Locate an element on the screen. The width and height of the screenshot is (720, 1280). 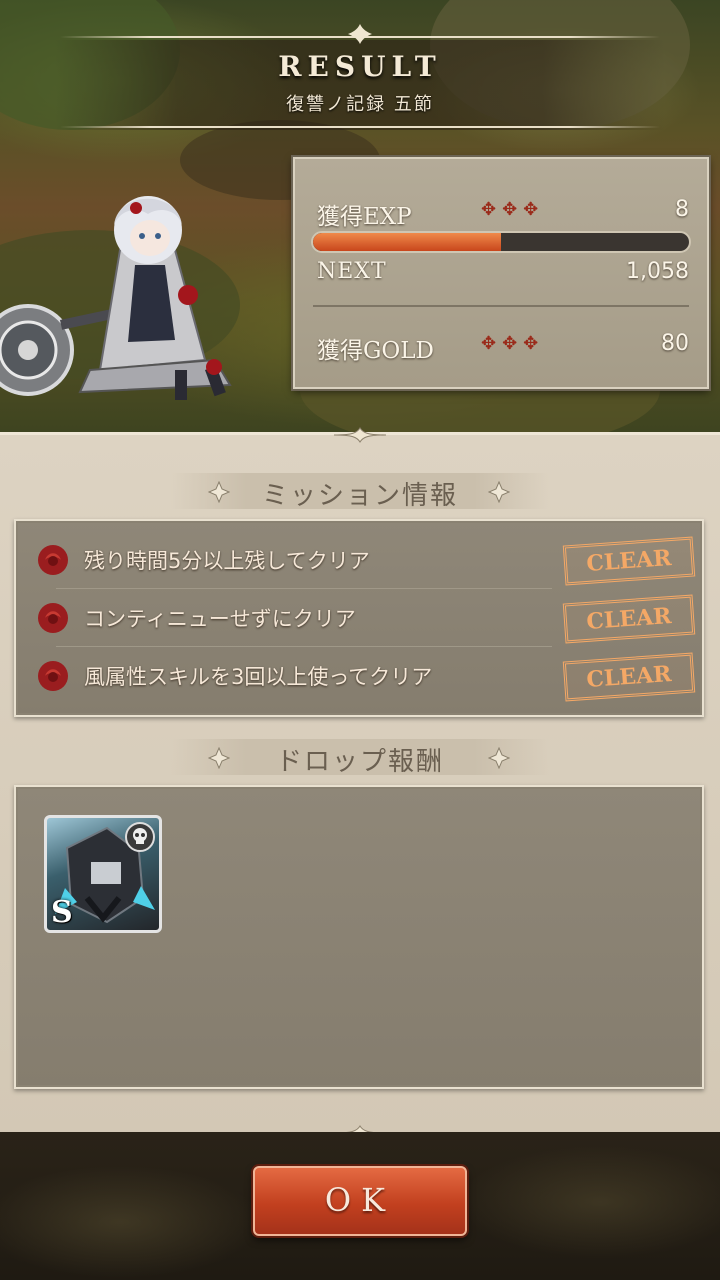
mission-row: 残り時間5分以上残してクリア CLEAR is located at coordinates (364, 561).